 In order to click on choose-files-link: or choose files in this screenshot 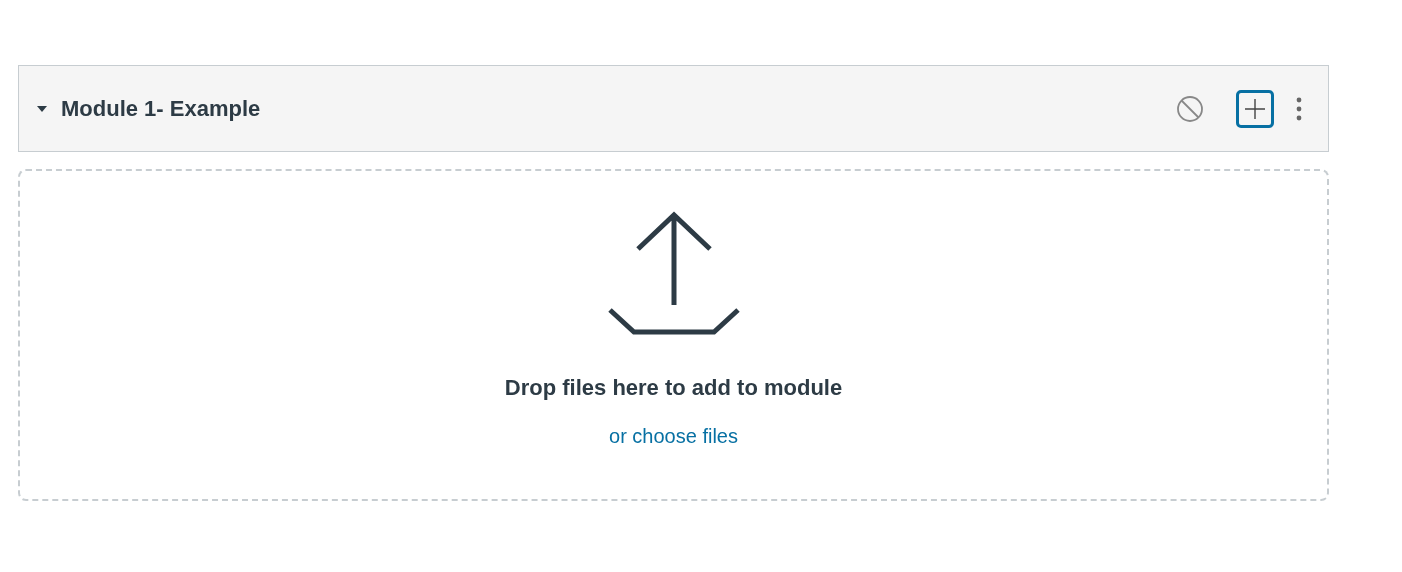, I will do `click(673, 436)`.